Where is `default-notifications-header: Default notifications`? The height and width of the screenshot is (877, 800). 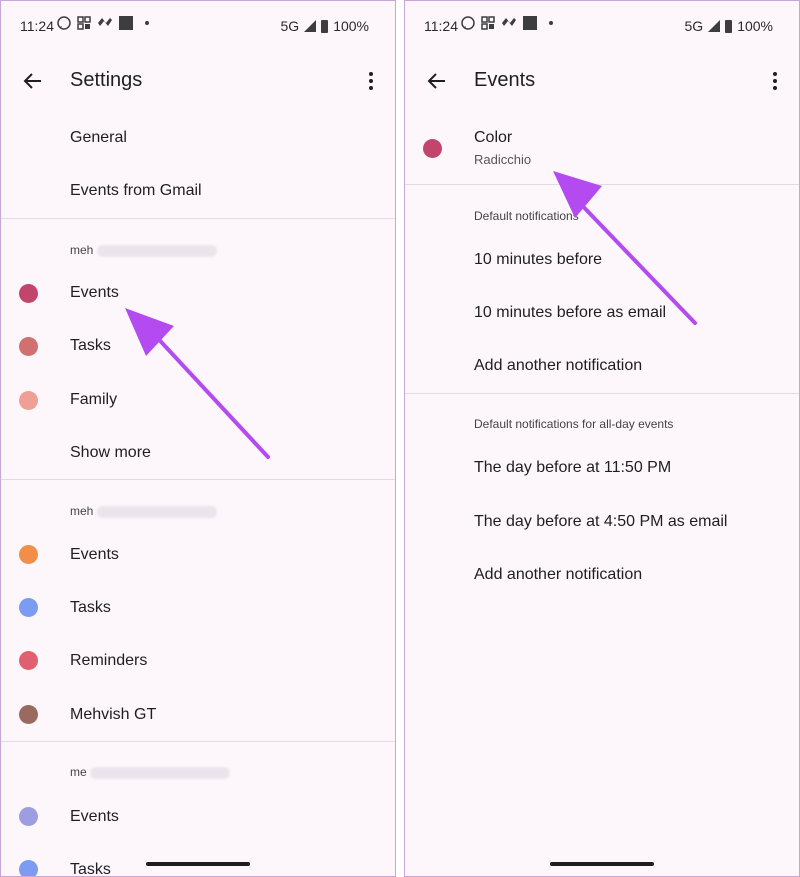
default-notifications-header: Default notifications is located at coordinates (526, 216).